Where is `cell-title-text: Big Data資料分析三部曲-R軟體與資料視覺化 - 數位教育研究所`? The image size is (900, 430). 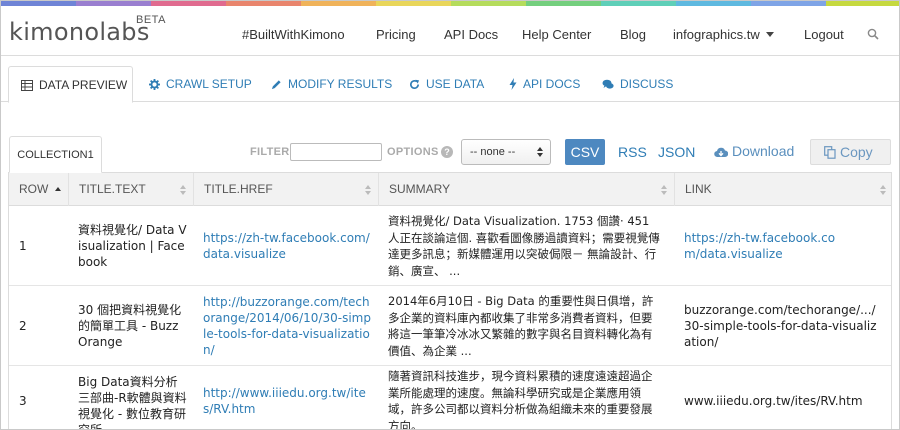
cell-title-text: Big Data資料分析三部曲-R軟體與資料視覺化 - 數位教育研究所 is located at coordinates (130, 398).